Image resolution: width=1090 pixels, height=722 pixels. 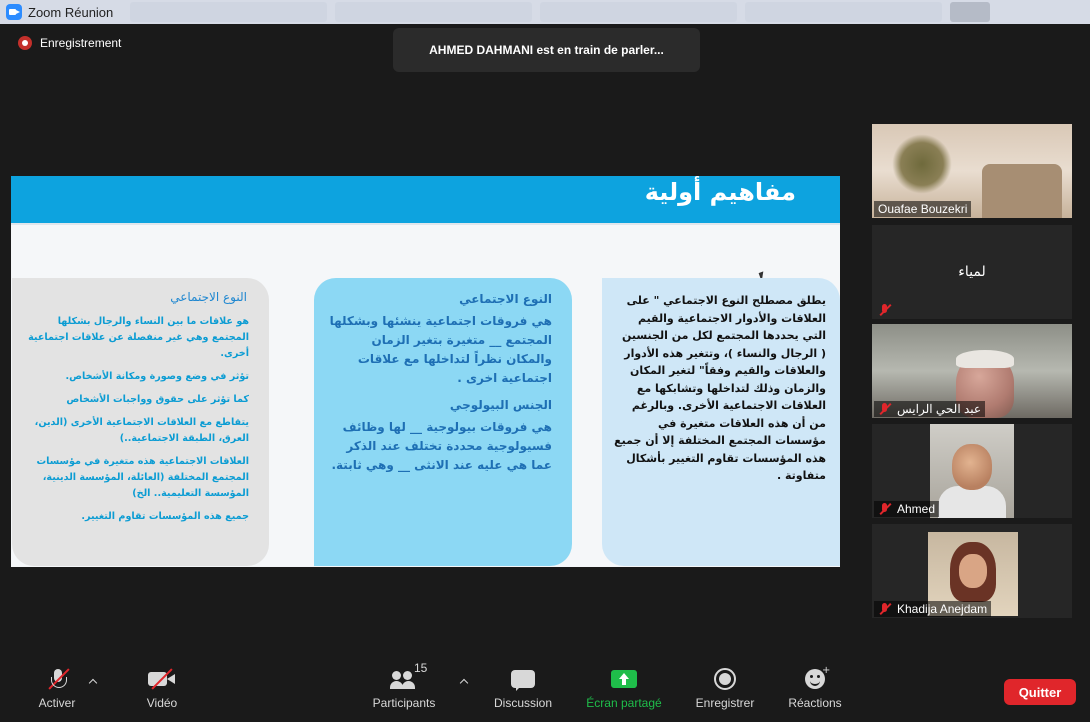 What do you see at coordinates (942, 609) in the screenshot?
I see `participant-name: Khadija Anejdam` at bounding box center [942, 609].